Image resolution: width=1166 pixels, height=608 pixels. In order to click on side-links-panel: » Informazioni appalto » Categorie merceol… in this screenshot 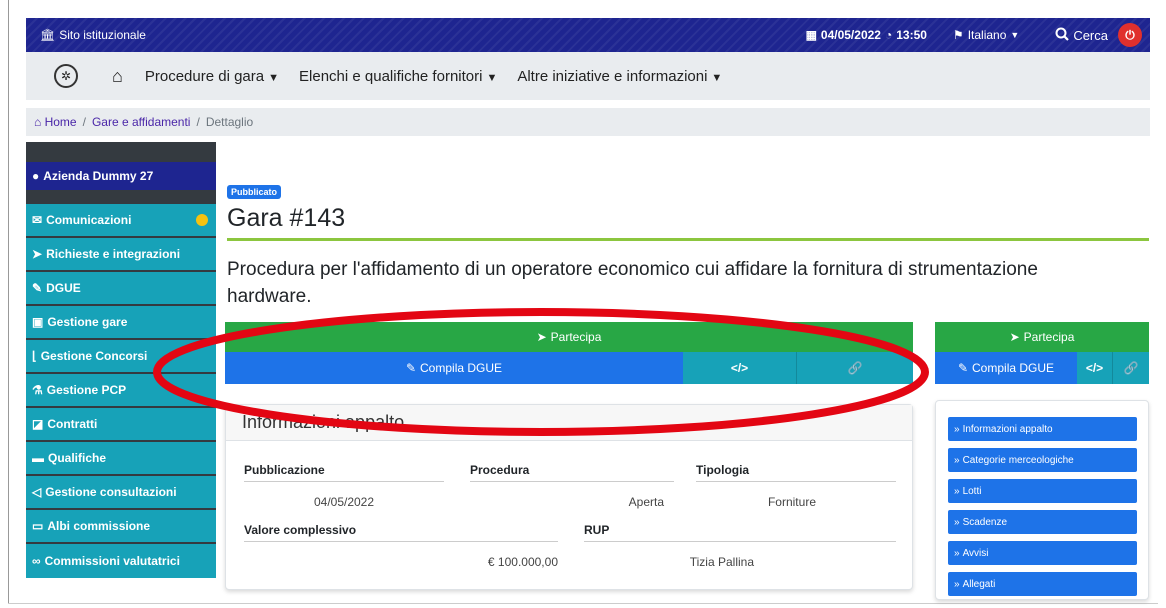, I will do `click(1042, 500)`.